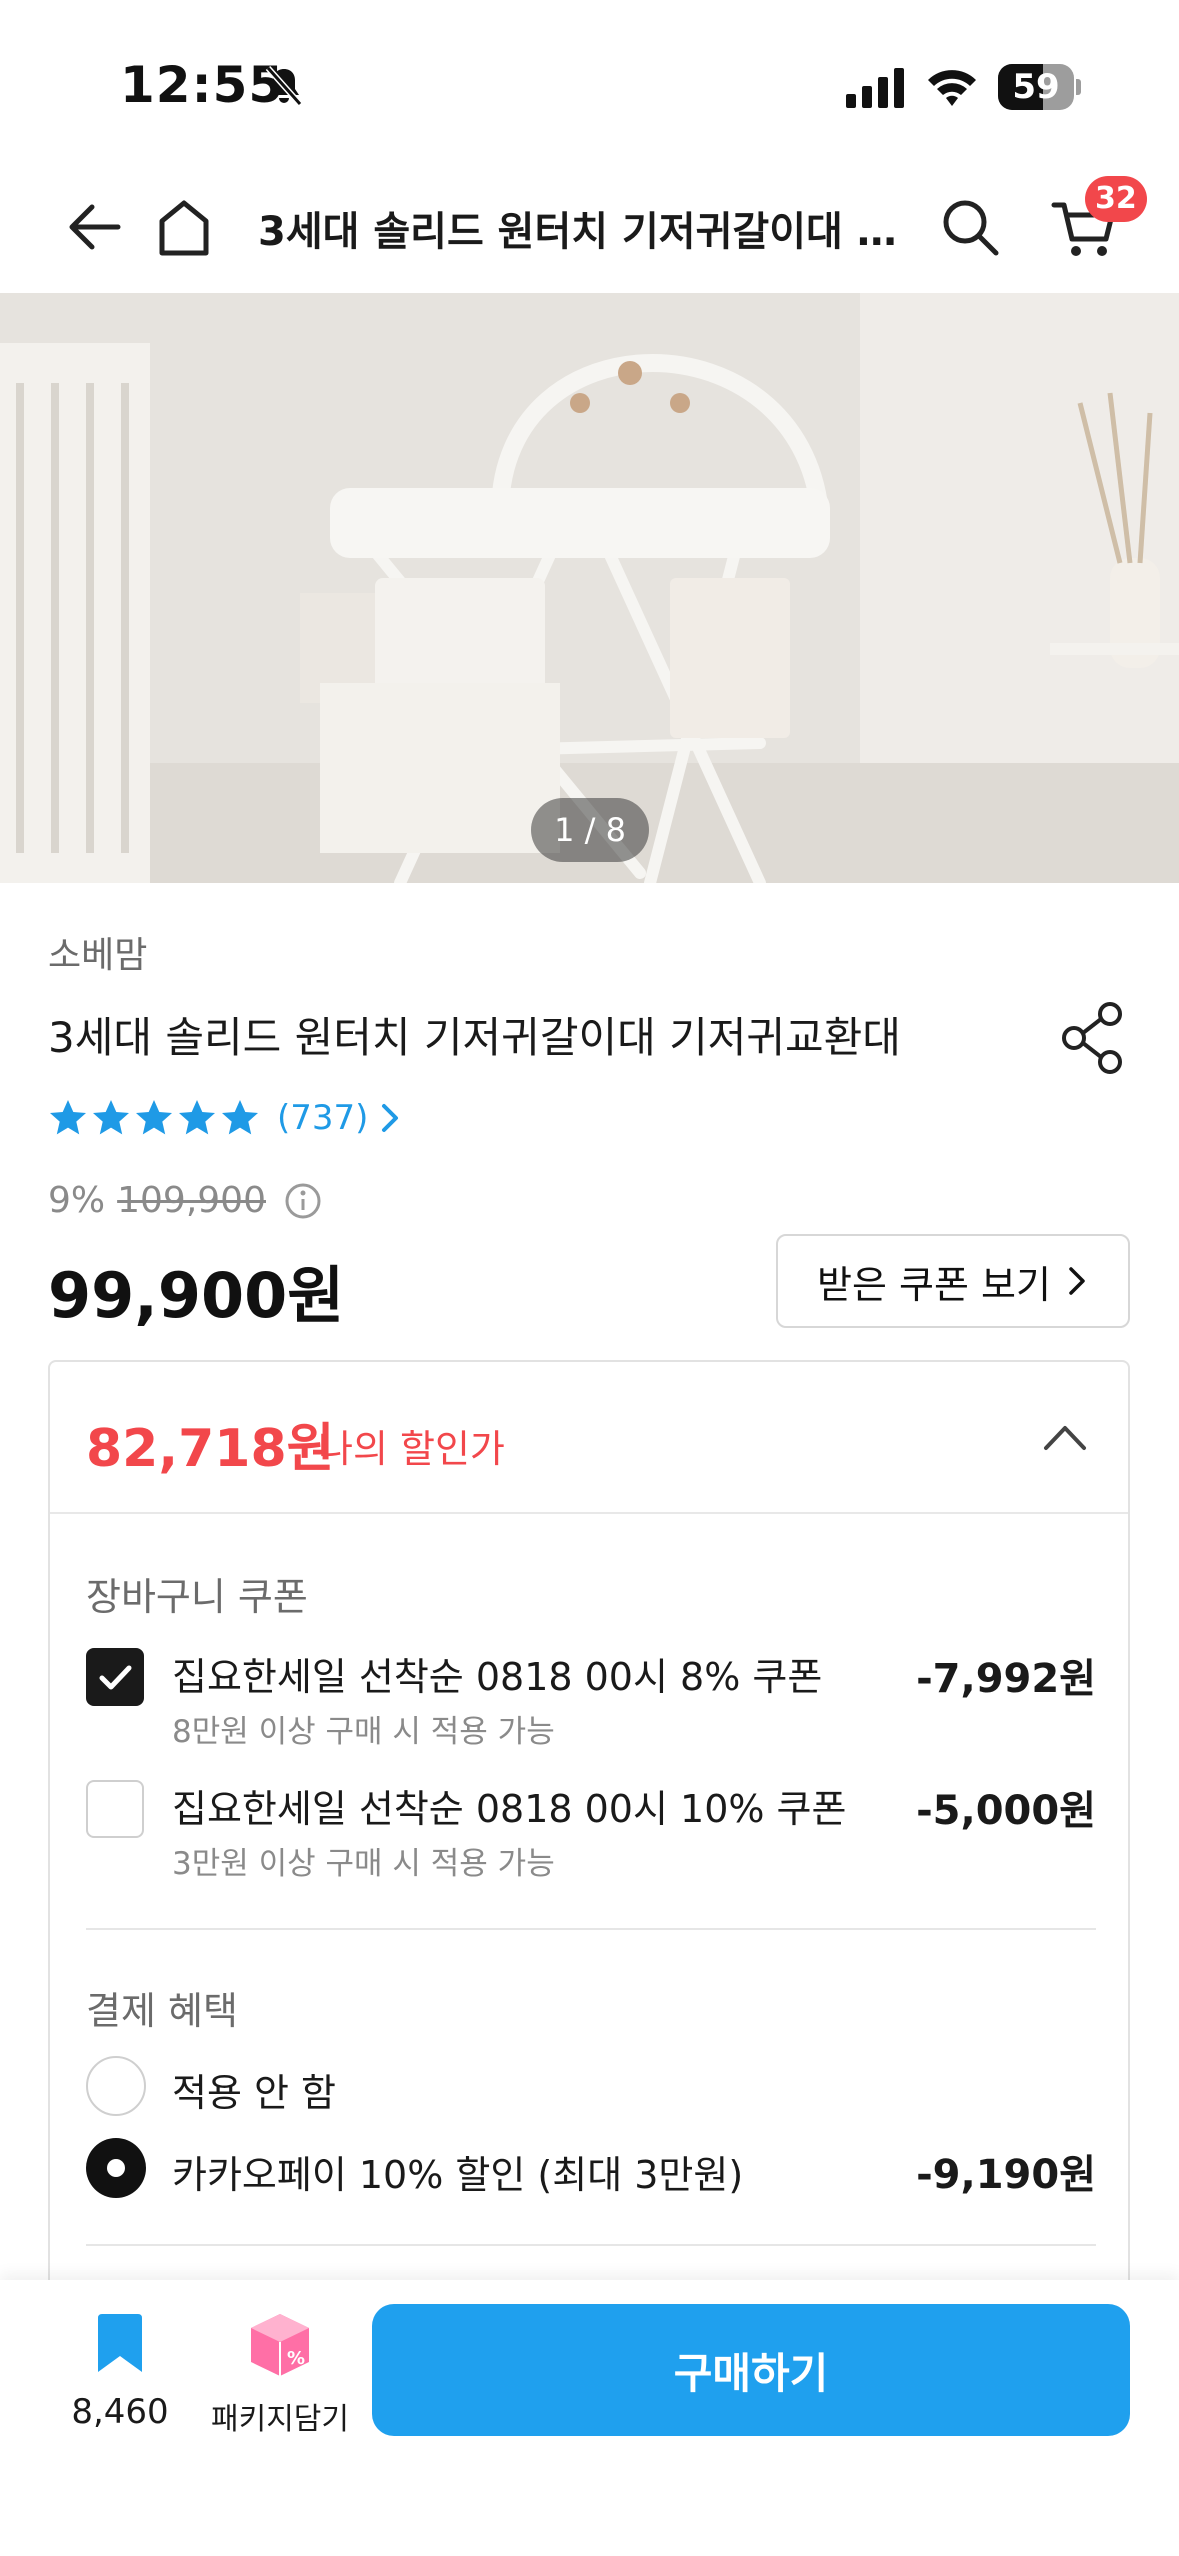 Image resolution: width=1179 pixels, height=2556 pixels. Describe the element at coordinates (191, 1200) in the screenshot. I see `original-price: 109,900` at that location.